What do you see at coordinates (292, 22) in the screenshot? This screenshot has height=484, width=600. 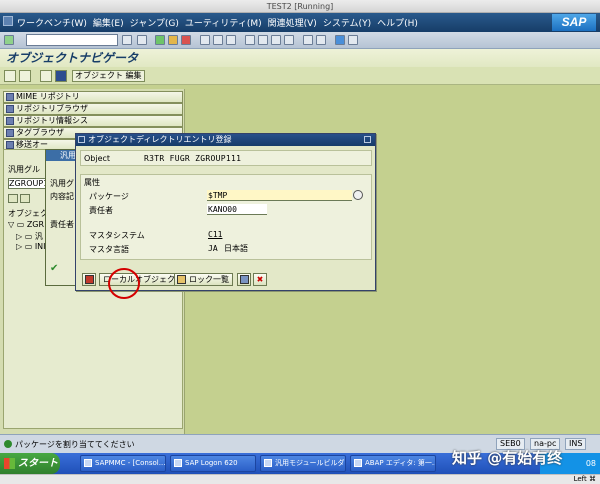 I see `menu-environment: 関連処理(V)` at bounding box center [292, 22].